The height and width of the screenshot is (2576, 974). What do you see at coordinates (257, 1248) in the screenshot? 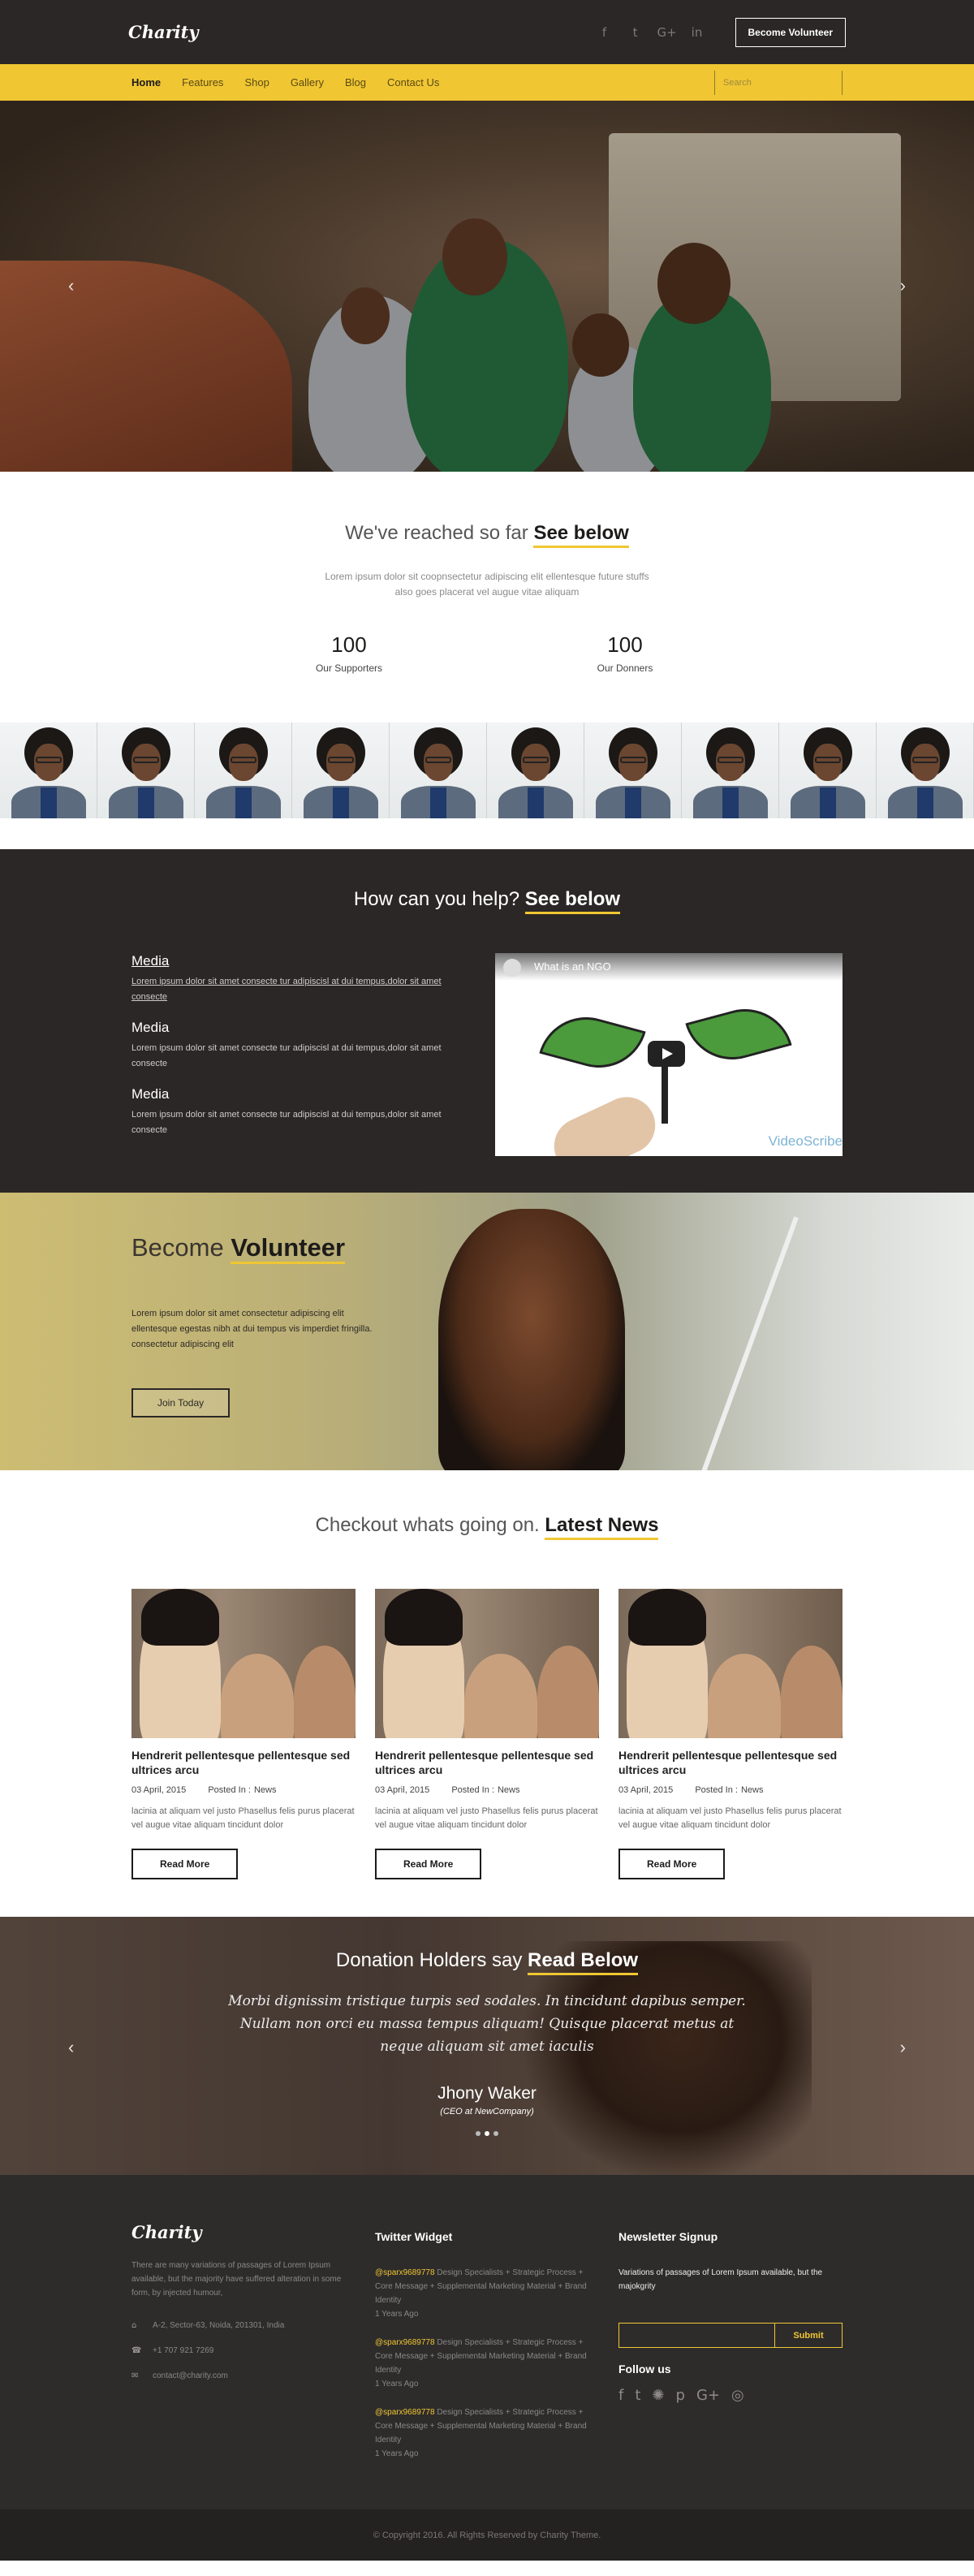
I see `volunteer-title: Become Volunteer` at bounding box center [257, 1248].